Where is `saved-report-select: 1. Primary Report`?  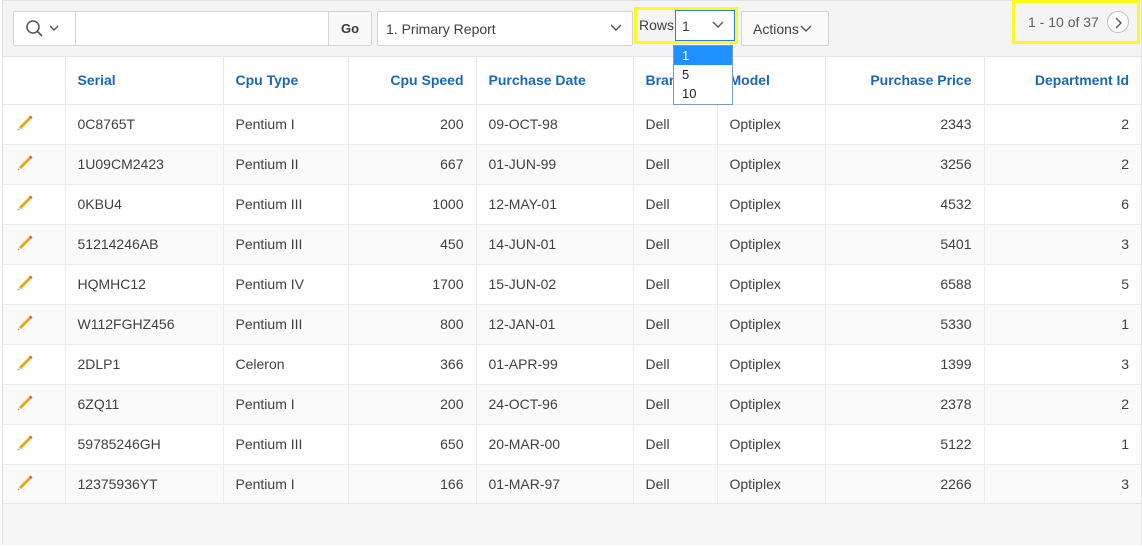 saved-report-select: 1. Primary Report is located at coordinates (505, 28).